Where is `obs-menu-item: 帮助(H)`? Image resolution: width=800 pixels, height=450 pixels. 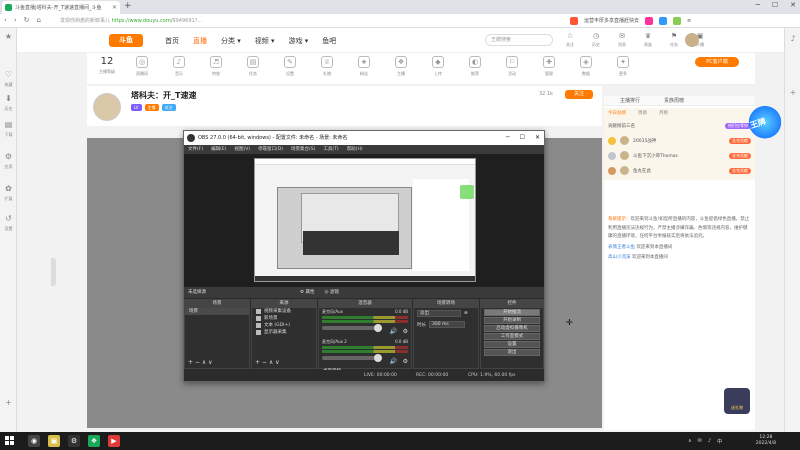
obs-menu-item: 帮助(H) is located at coordinates (355, 149).